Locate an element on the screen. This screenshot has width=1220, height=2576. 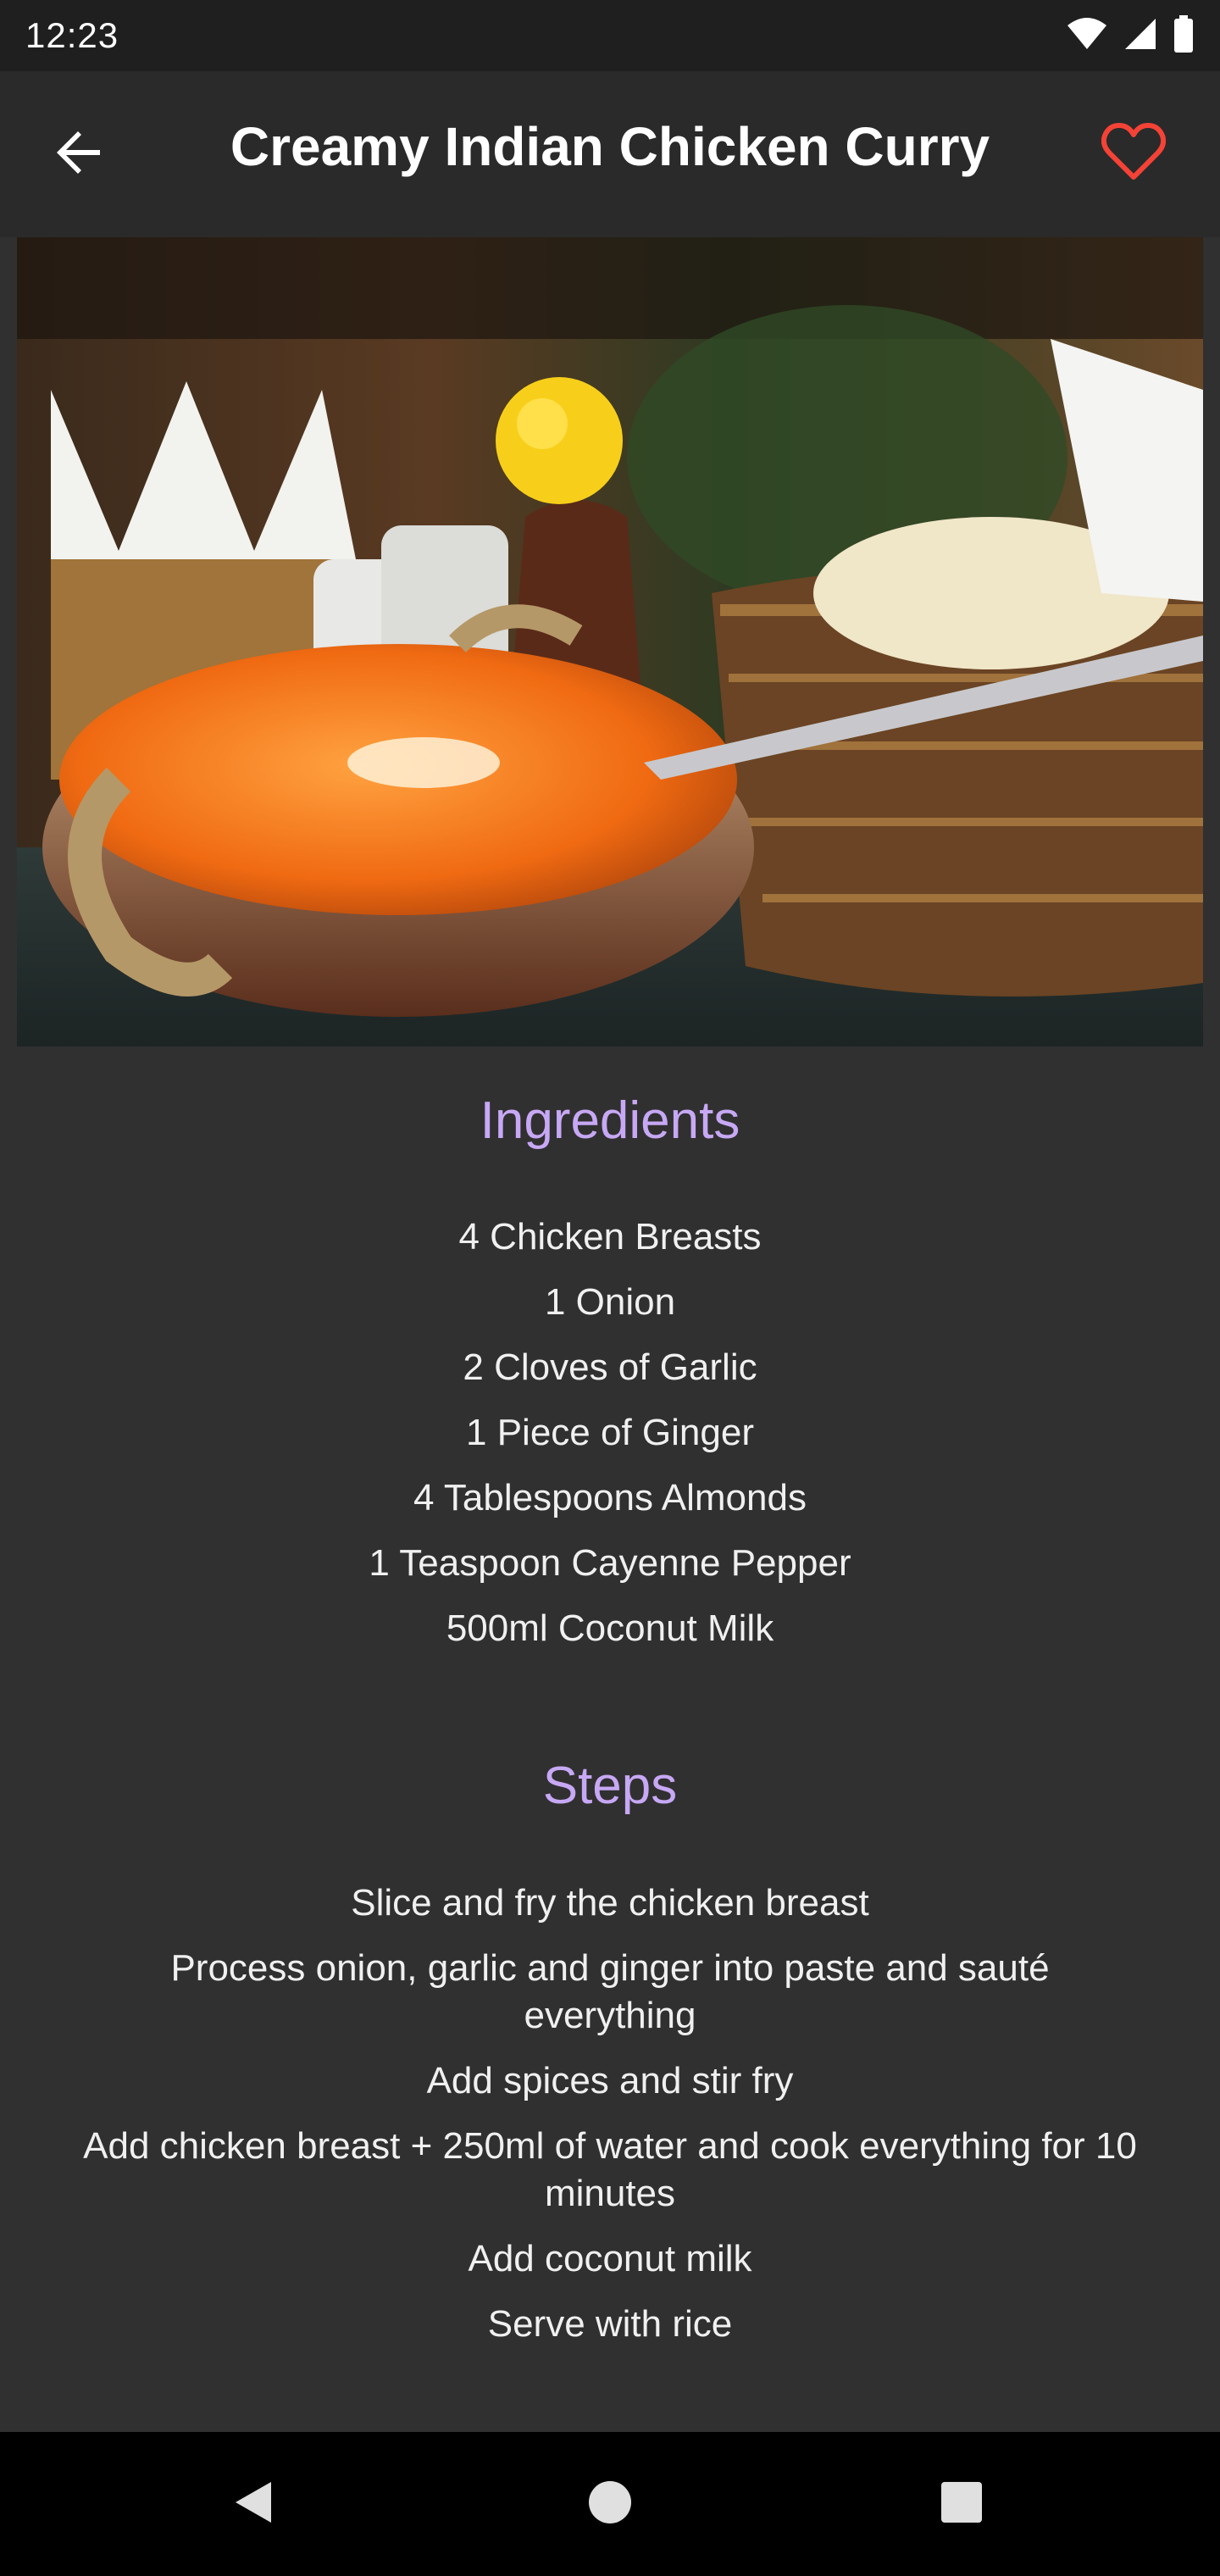
ingredient-item: 4 Chicken Breasts is located at coordinates (610, 1236).